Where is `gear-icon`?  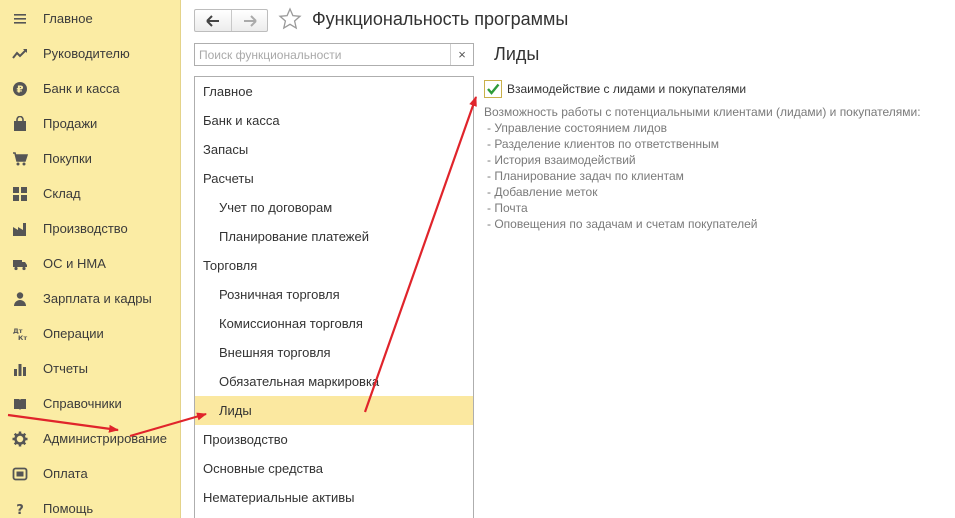 gear-icon is located at coordinates (20, 439).